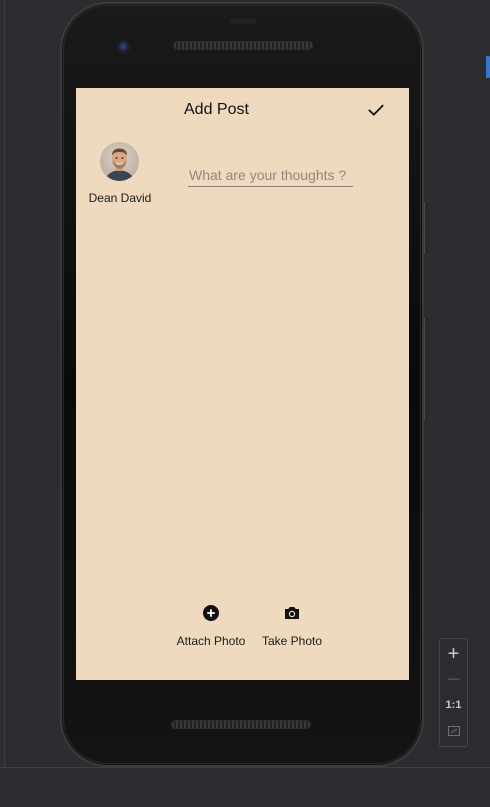 This screenshot has width=490, height=807. I want to click on user-avatar, so click(119, 161).